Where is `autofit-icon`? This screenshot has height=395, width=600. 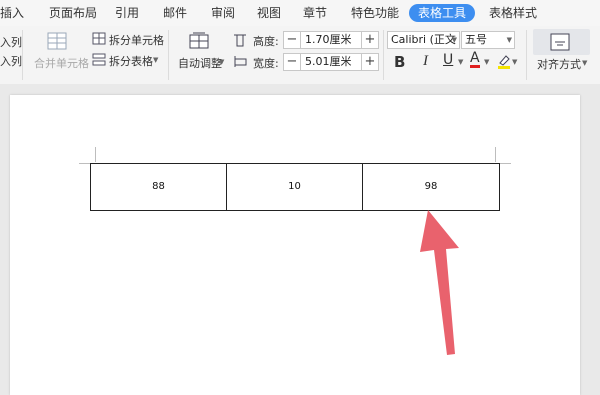
autofit-icon is located at coordinates (199, 41).